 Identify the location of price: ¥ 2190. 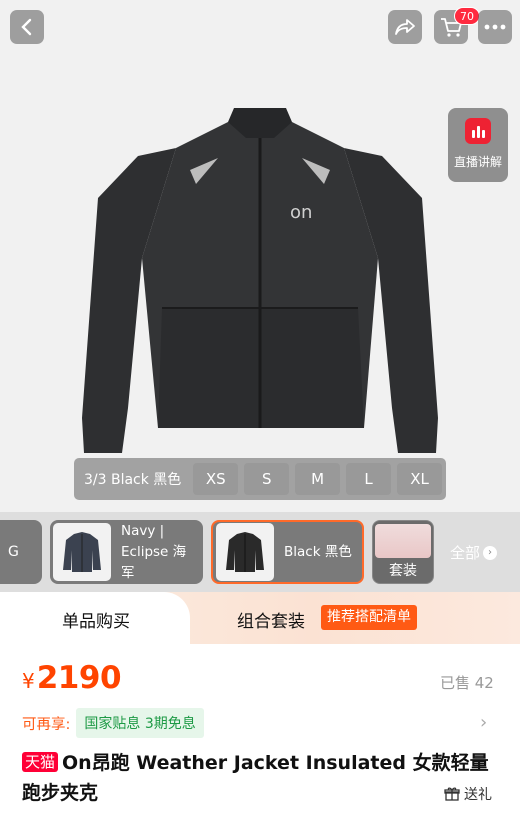
(72, 678).